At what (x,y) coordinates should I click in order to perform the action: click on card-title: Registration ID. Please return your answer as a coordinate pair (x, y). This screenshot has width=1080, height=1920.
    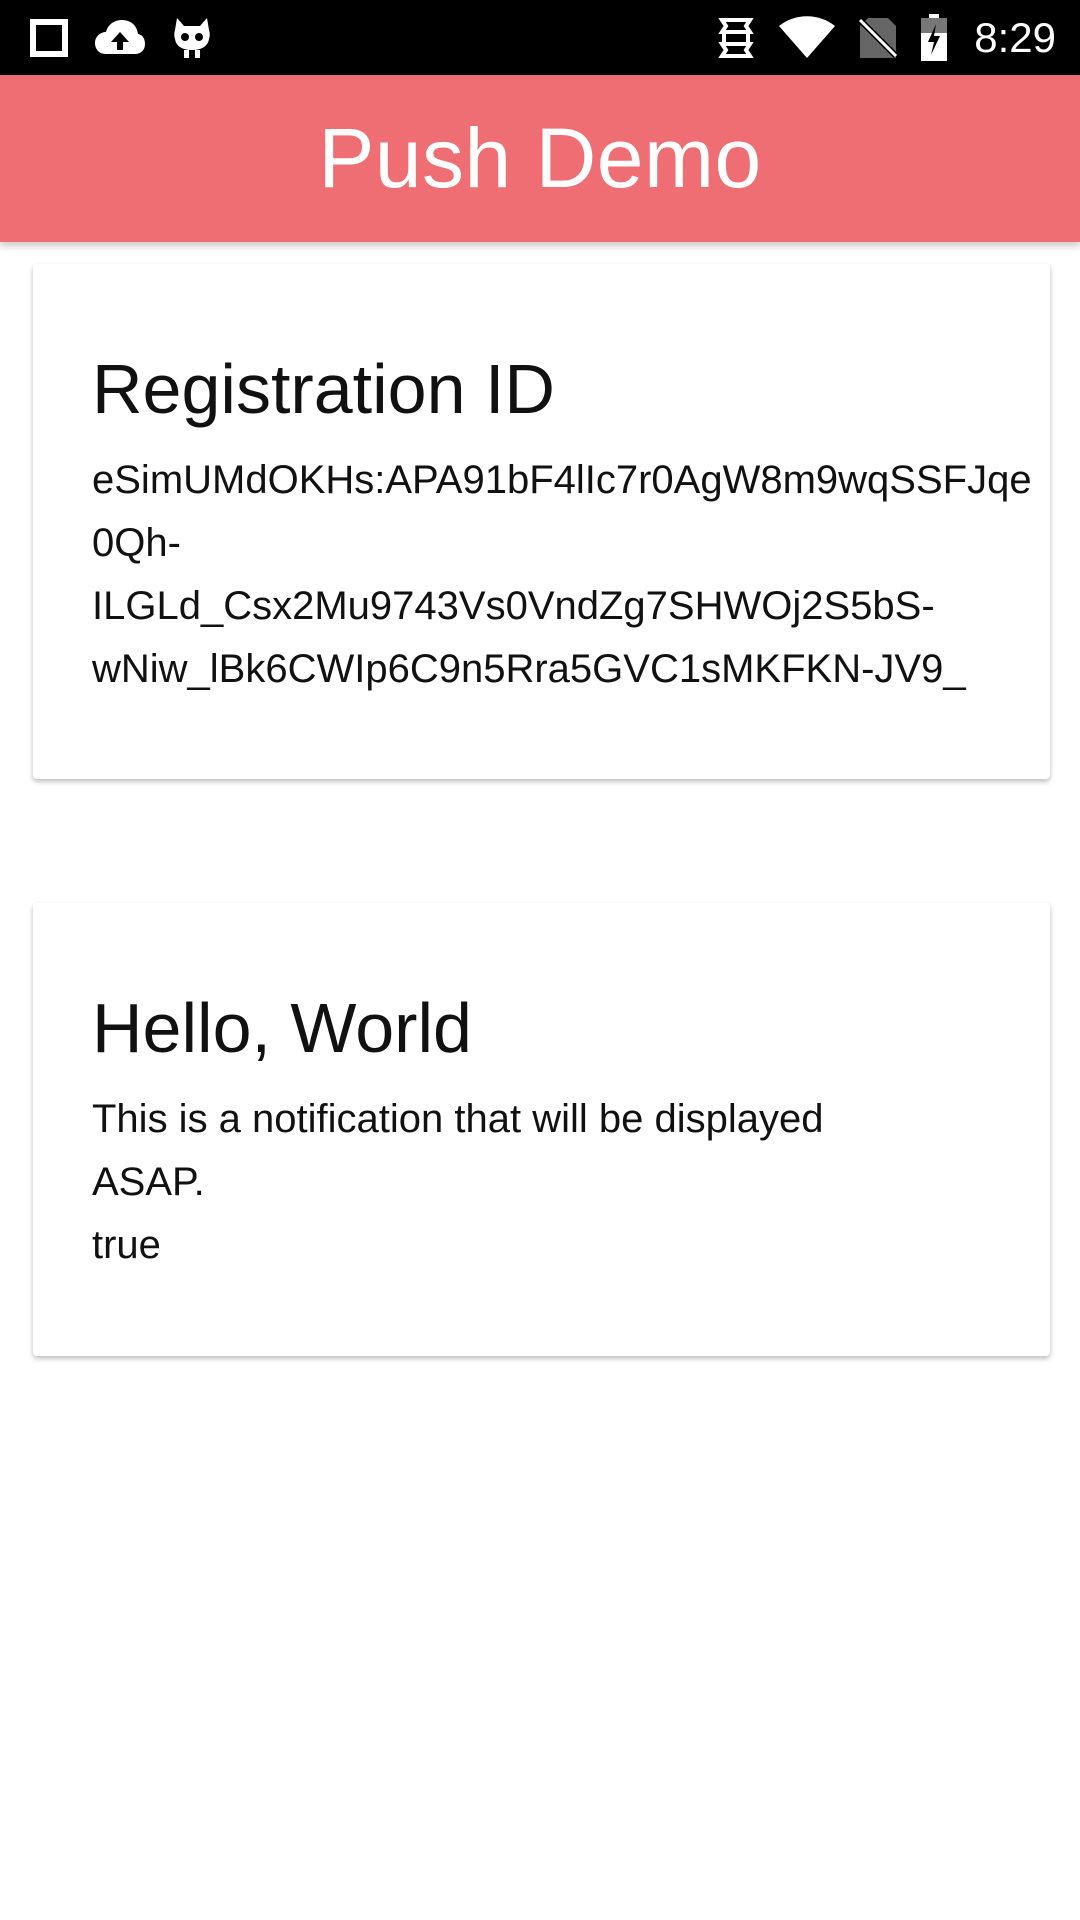
    Looking at the image, I should click on (323, 389).